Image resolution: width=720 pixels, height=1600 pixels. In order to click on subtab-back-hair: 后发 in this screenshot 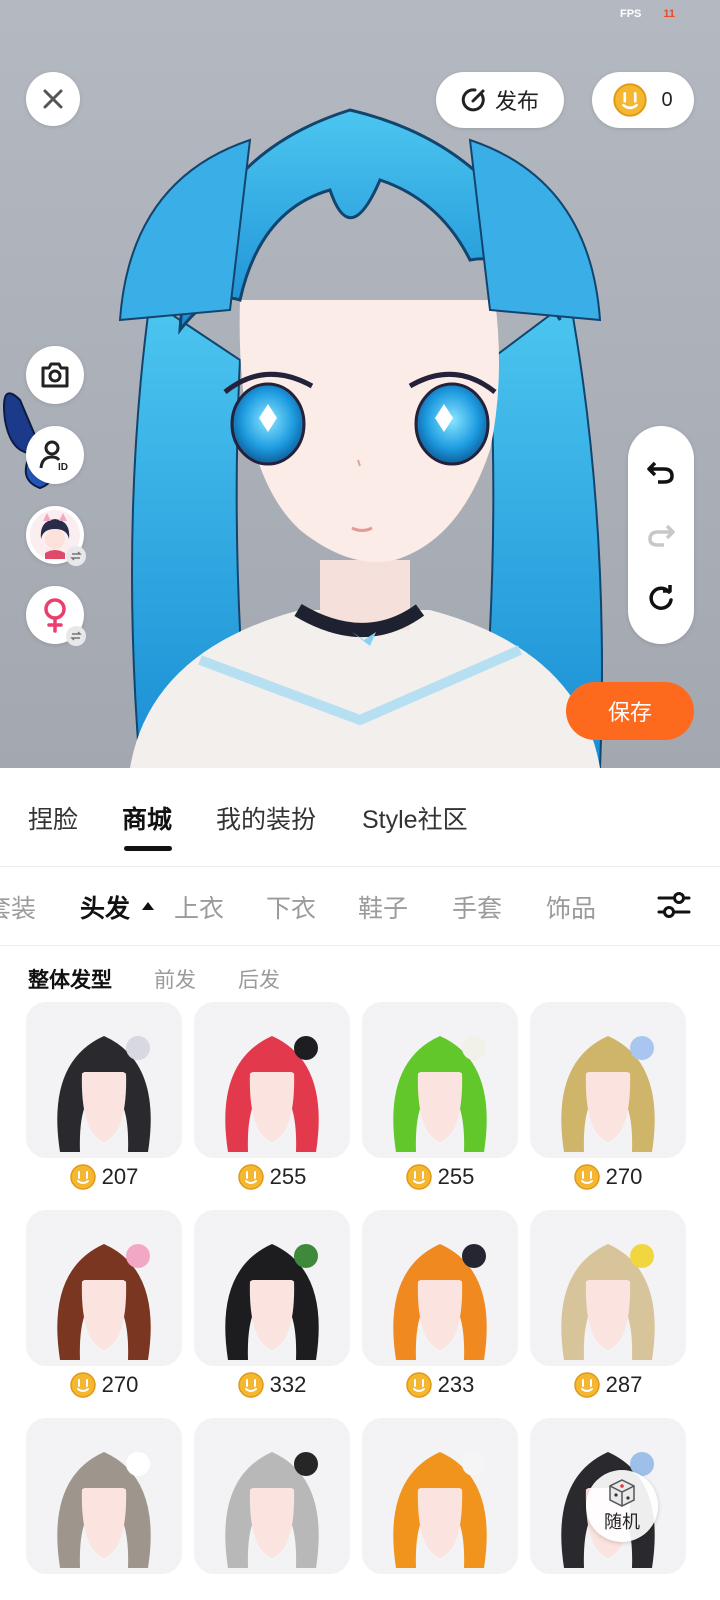, I will do `click(259, 979)`.